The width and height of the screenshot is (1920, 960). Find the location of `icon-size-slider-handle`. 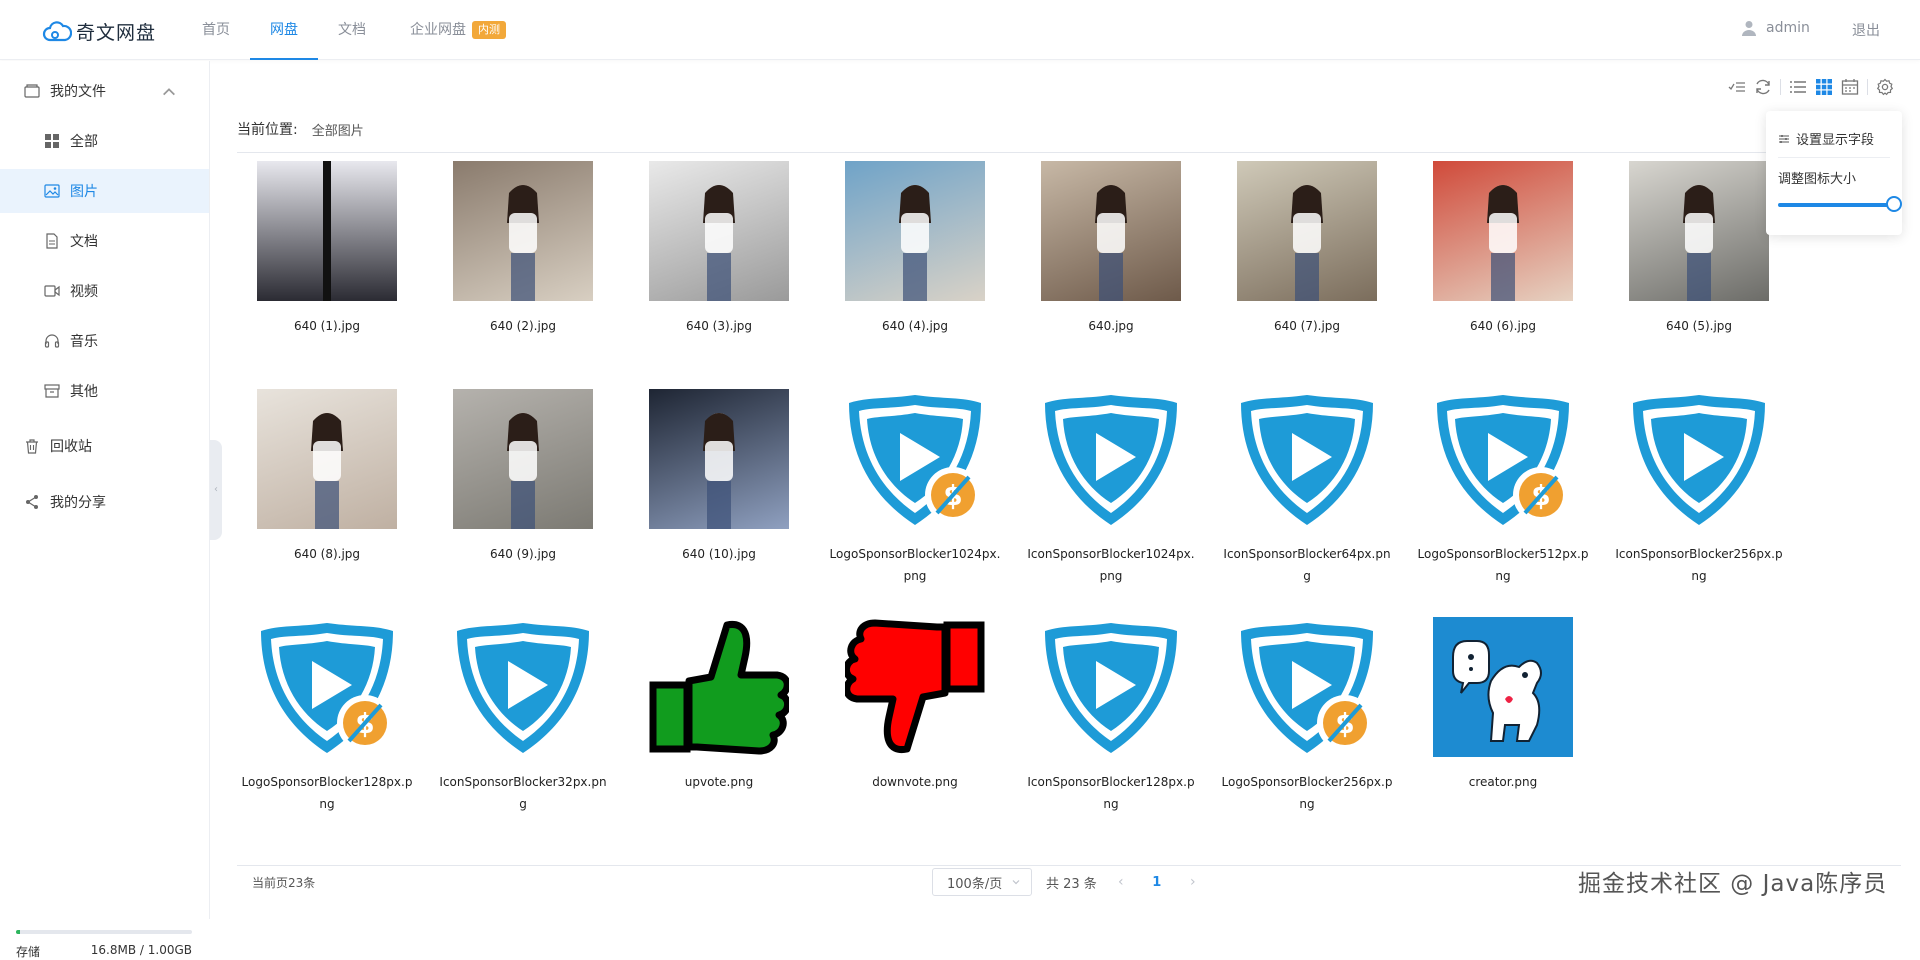

icon-size-slider-handle is located at coordinates (1894, 204).